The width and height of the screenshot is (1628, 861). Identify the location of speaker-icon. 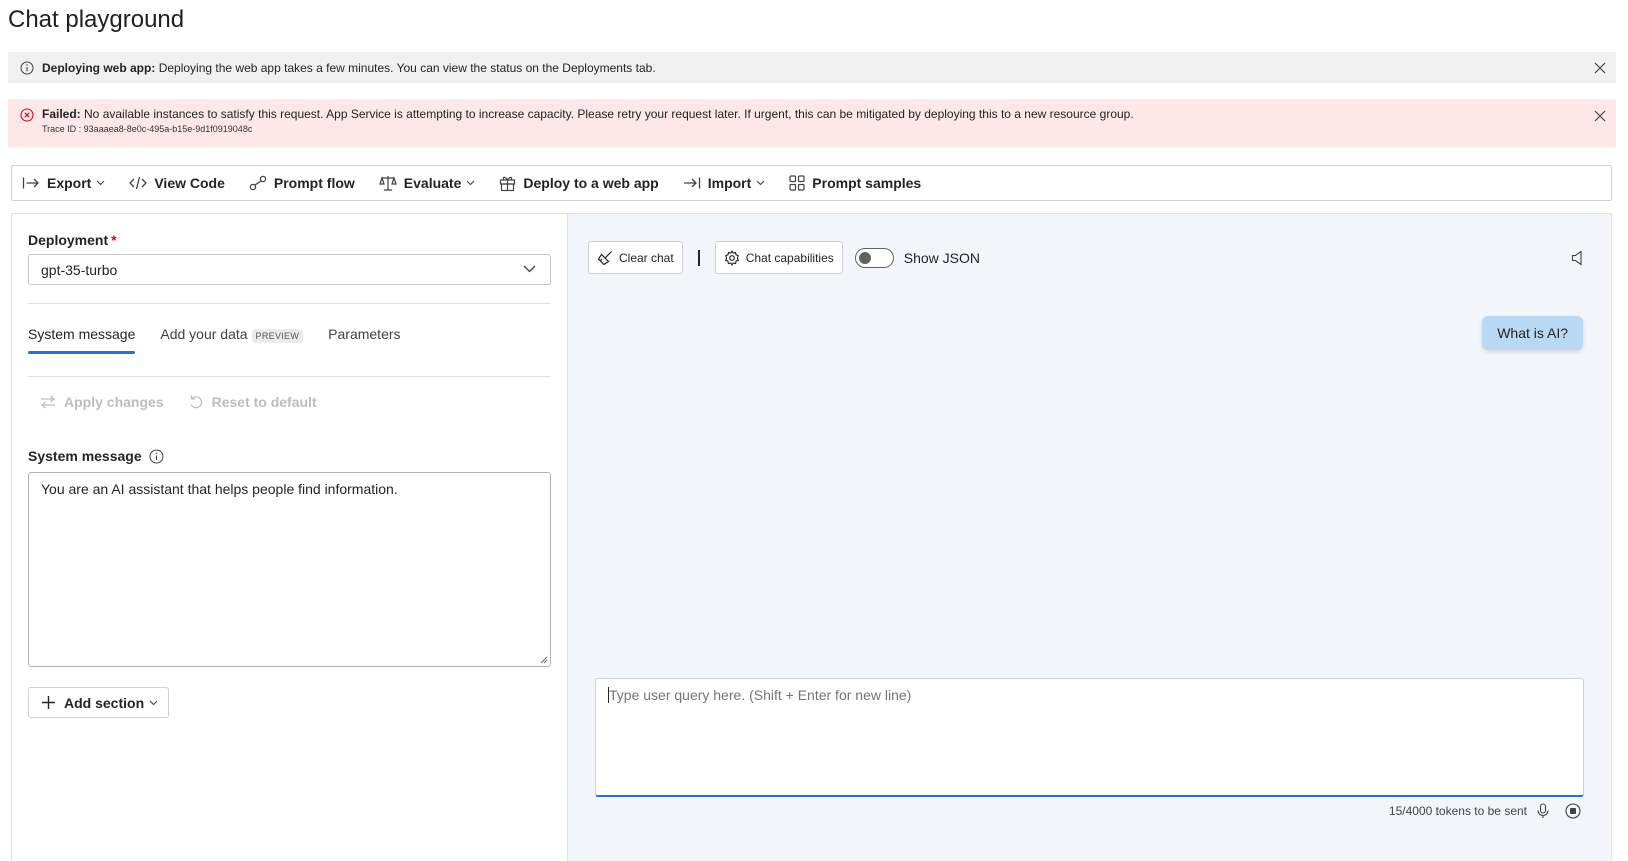
(1578, 258).